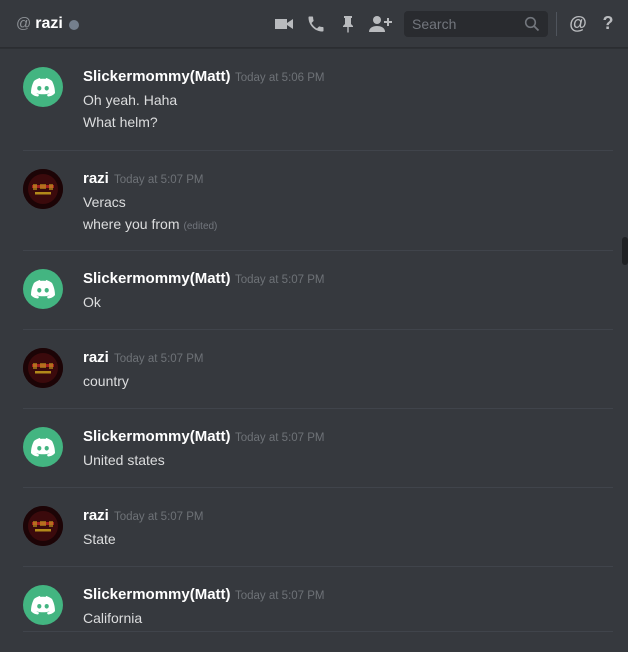 The width and height of the screenshot is (628, 652). I want to click on search-icon, so click(532, 24).